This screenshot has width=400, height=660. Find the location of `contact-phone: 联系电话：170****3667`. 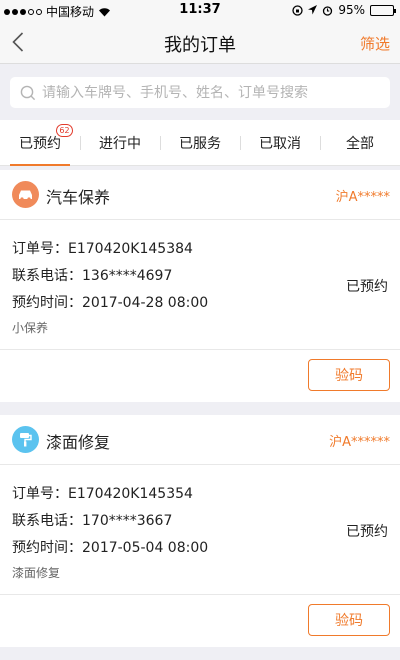

contact-phone: 联系电话：170****3667 is located at coordinates (92, 521).